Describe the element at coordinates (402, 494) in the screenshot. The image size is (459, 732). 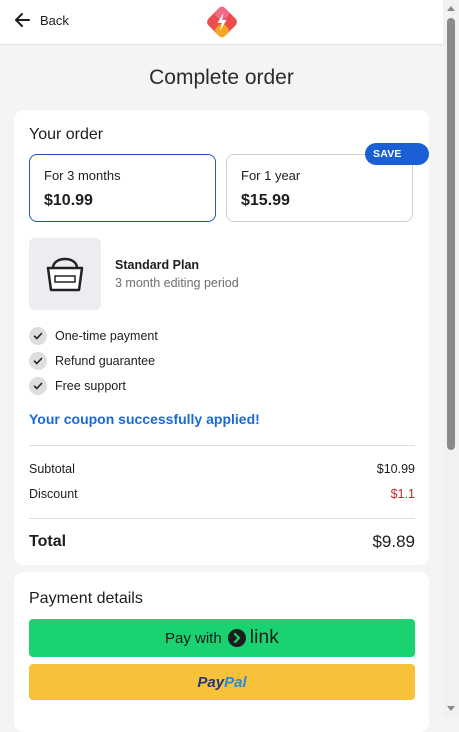
I see `discount-value: $1.1` at that location.